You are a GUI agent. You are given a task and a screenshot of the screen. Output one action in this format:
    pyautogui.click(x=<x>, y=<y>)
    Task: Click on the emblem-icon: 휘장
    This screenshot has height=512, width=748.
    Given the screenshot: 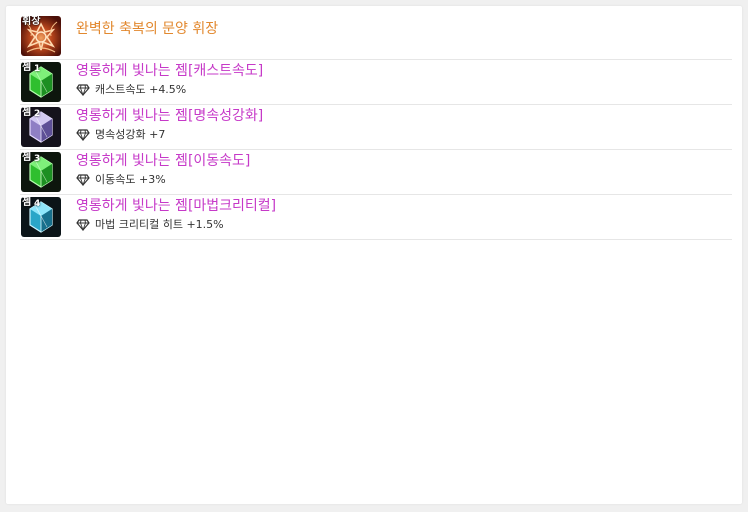 What is the action you would take?
    pyautogui.click(x=41, y=36)
    